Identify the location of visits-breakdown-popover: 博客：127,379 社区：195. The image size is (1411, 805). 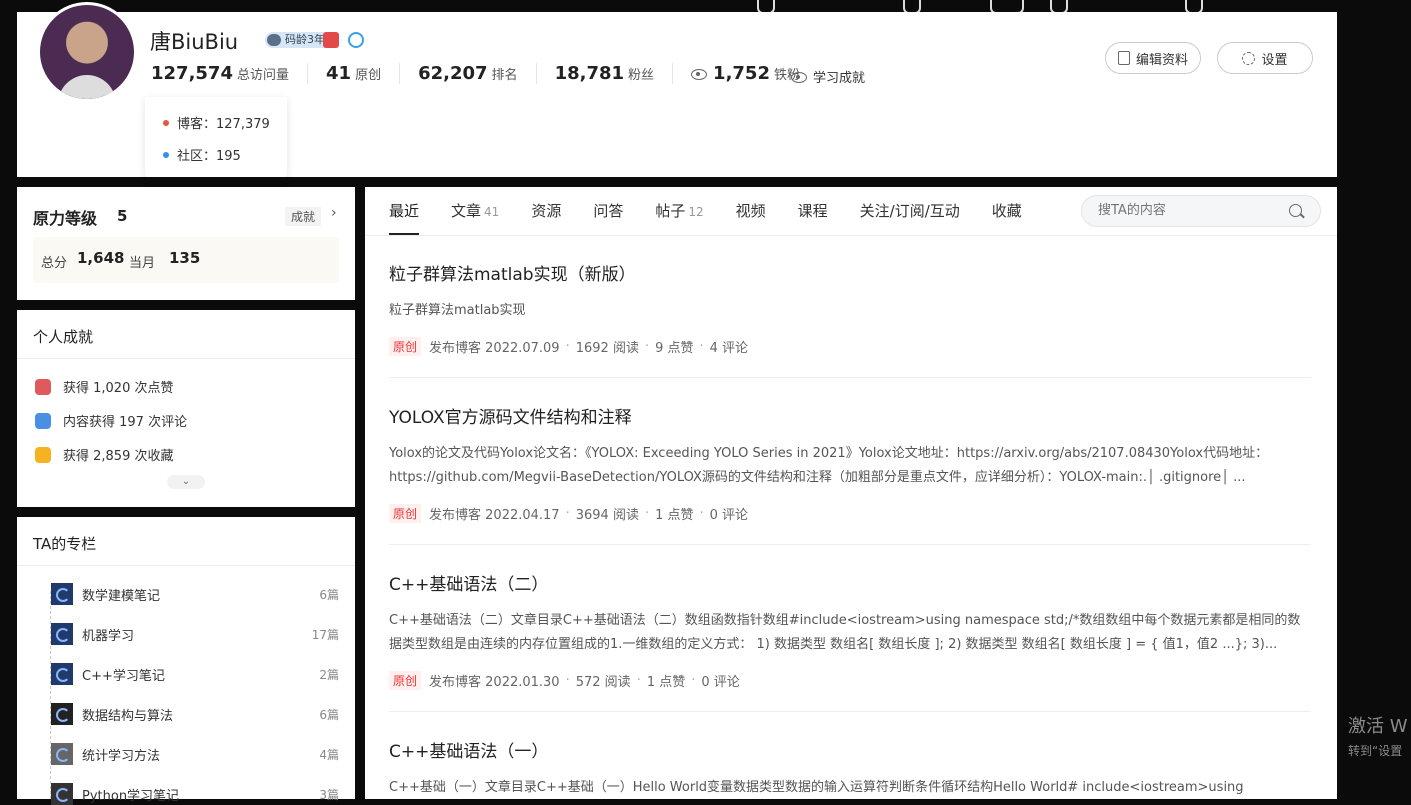
(216, 137).